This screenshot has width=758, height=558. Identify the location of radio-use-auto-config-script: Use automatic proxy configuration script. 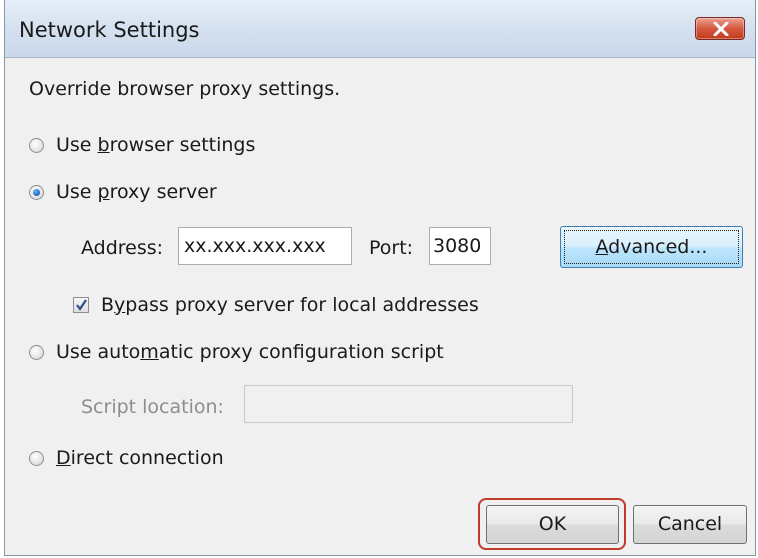
(236, 352).